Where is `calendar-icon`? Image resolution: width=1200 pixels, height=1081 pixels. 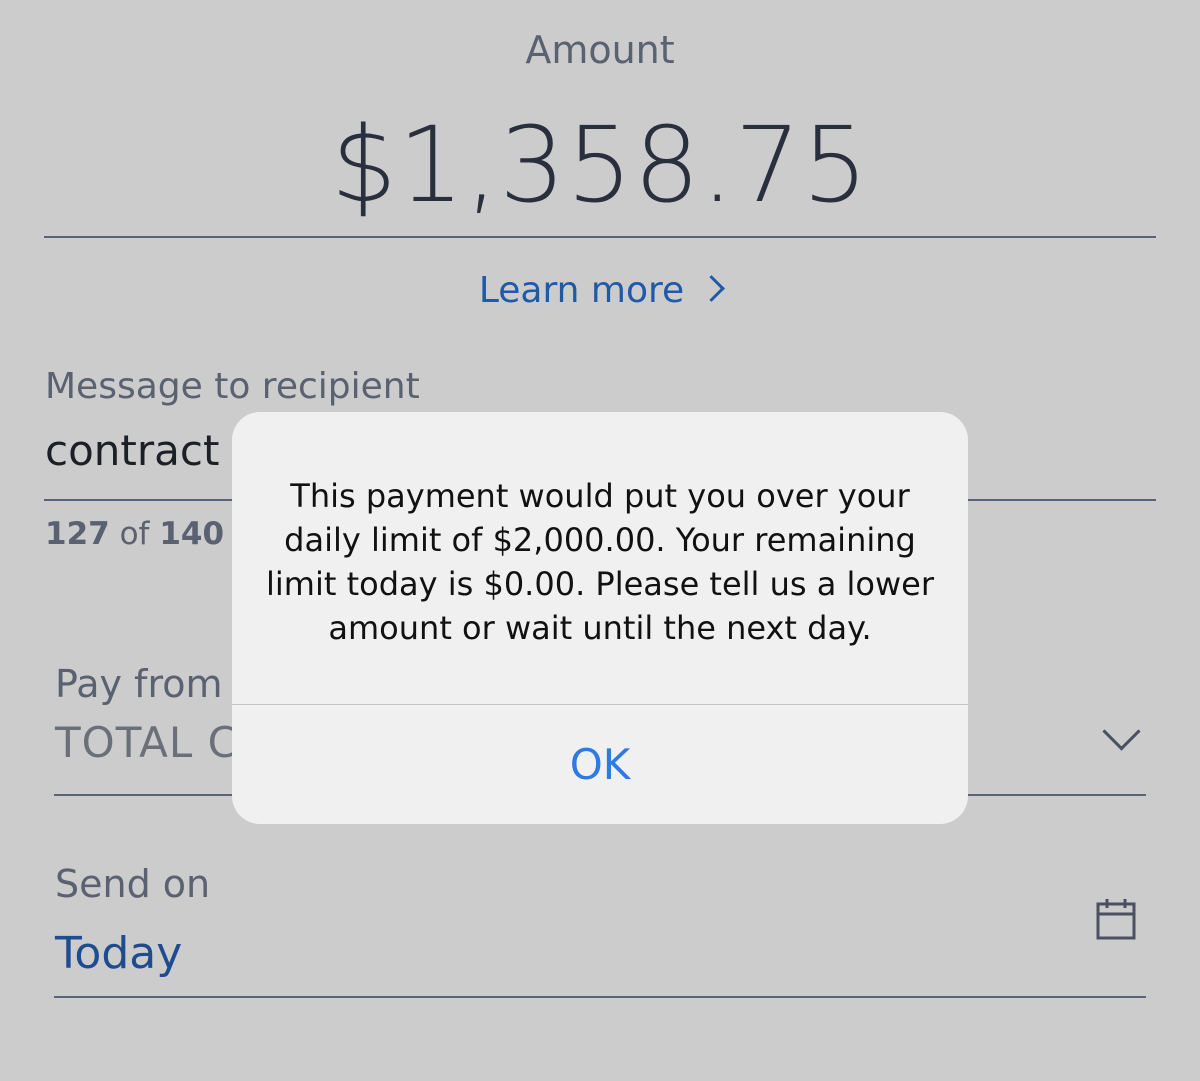 calendar-icon is located at coordinates (1116, 919).